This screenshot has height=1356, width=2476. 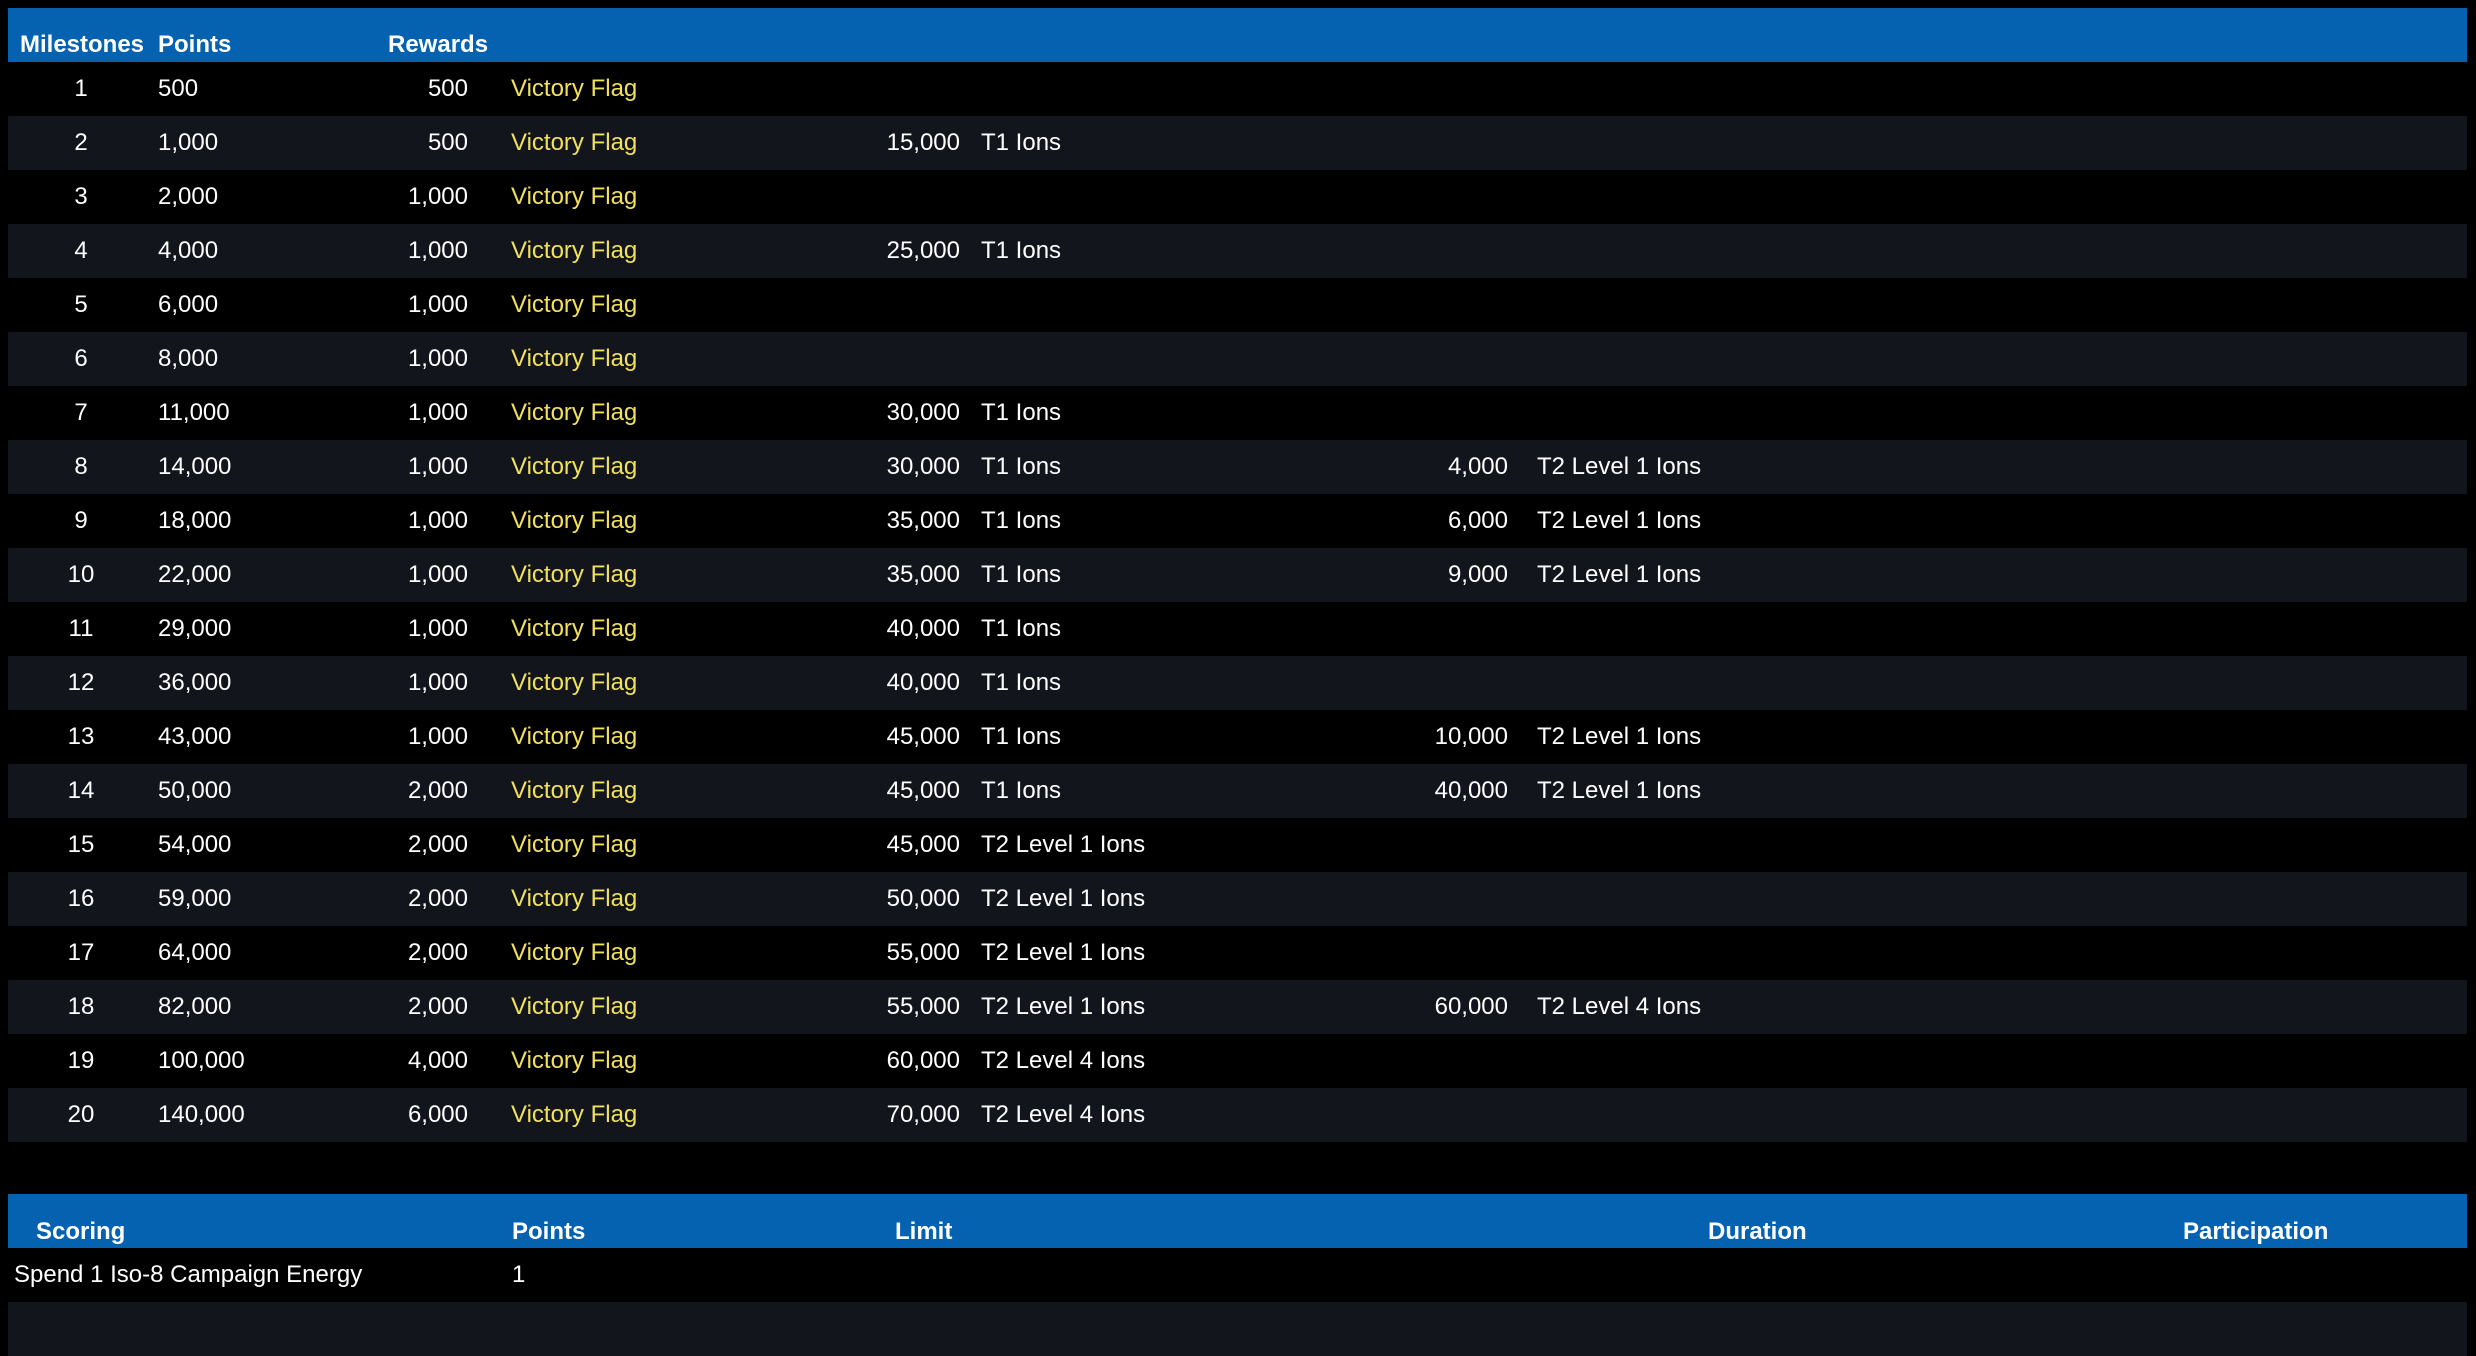 What do you see at coordinates (81, 196) in the screenshot?
I see `milestone-number: 3` at bounding box center [81, 196].